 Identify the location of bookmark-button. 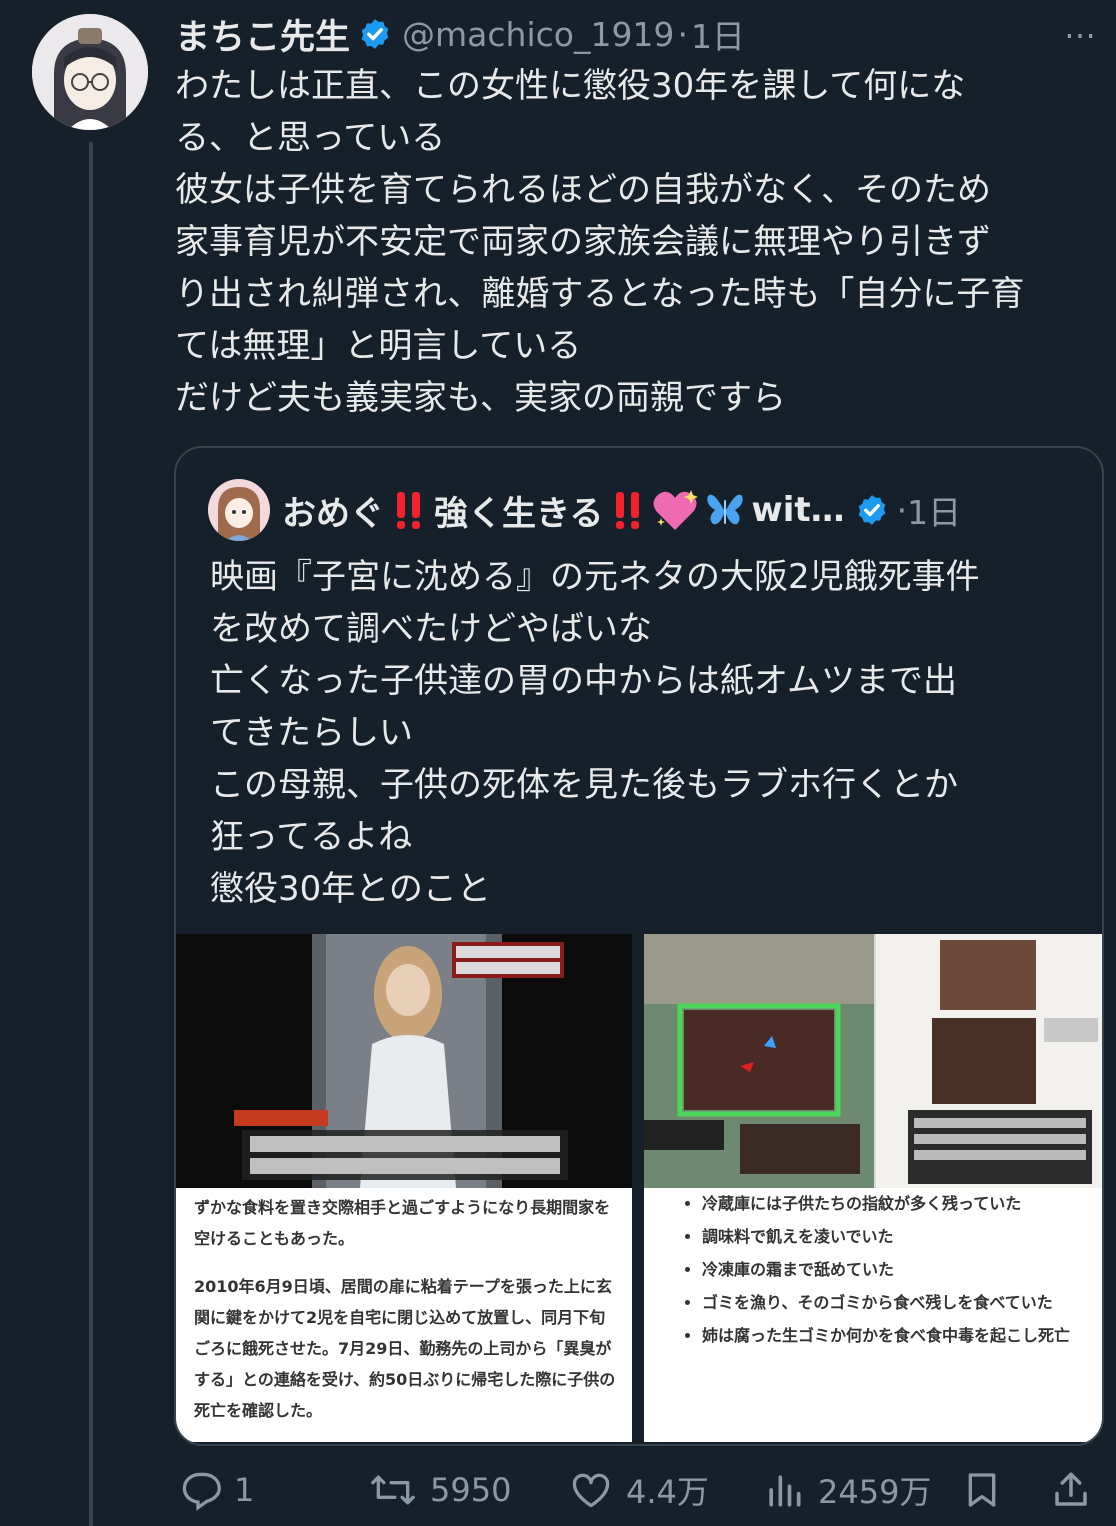
(982, 1490).